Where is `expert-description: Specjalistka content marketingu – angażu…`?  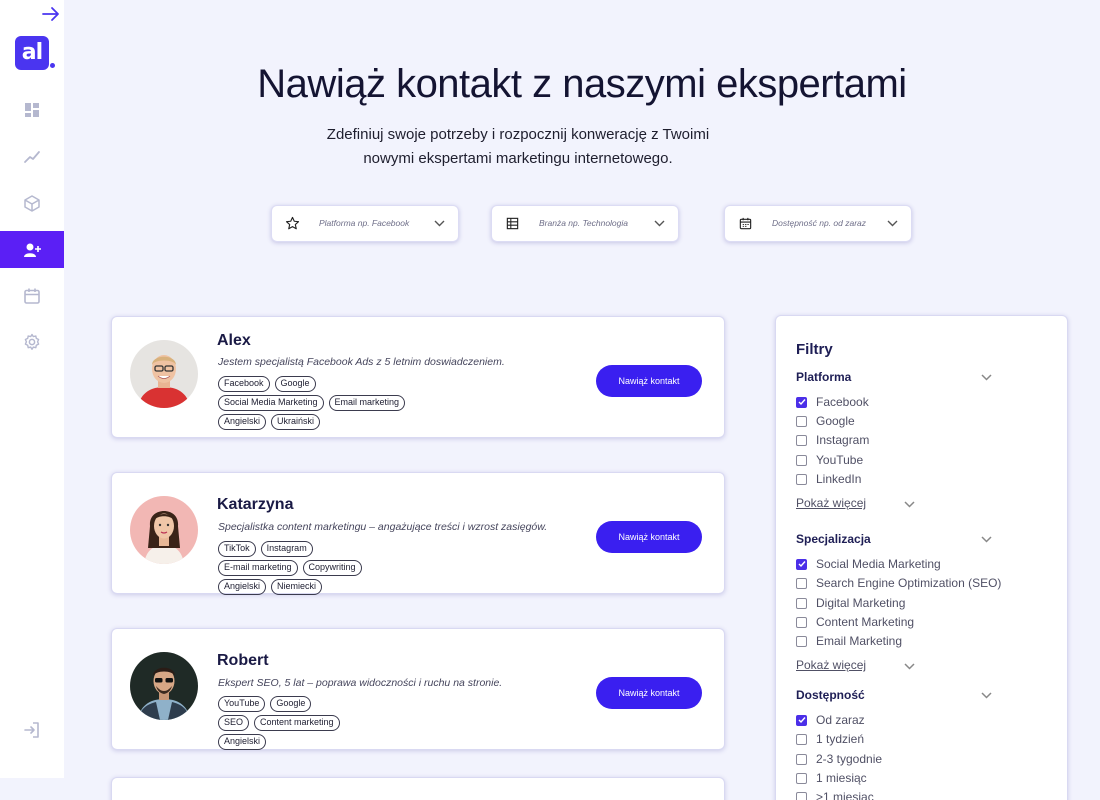
expert-description: Specjalistka content marketingu – angażu… is located at coordinates (383, 527).